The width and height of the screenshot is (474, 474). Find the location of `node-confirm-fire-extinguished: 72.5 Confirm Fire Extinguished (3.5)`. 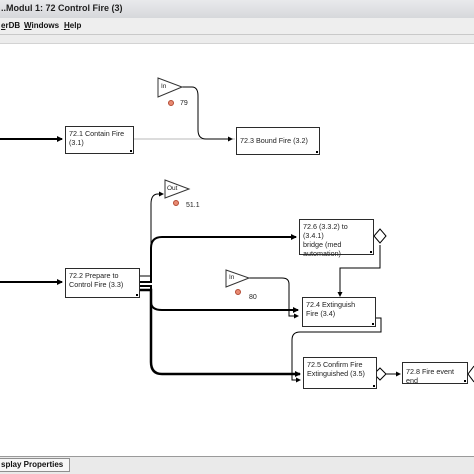

node-confirm-fire-extinguished: 72.5 Confirm Fire Extinguished (3.5) is located at coordinates (340, 373).